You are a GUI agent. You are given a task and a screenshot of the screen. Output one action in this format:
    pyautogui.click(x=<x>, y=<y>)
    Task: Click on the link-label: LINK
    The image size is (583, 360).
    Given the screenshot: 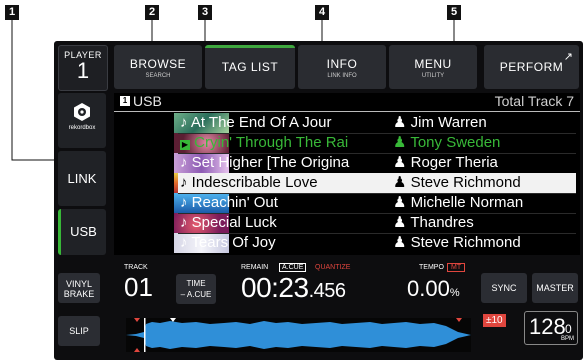 What is the action you would take?
    pyautogui.click(x=82, y=178)
    